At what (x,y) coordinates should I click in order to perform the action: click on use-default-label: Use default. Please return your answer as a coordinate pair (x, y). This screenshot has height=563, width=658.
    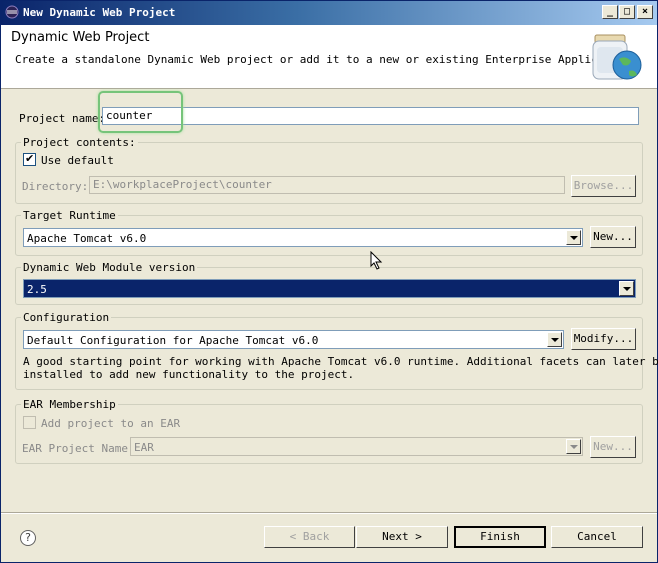
    Looking at the image, I should click on (77, 160).